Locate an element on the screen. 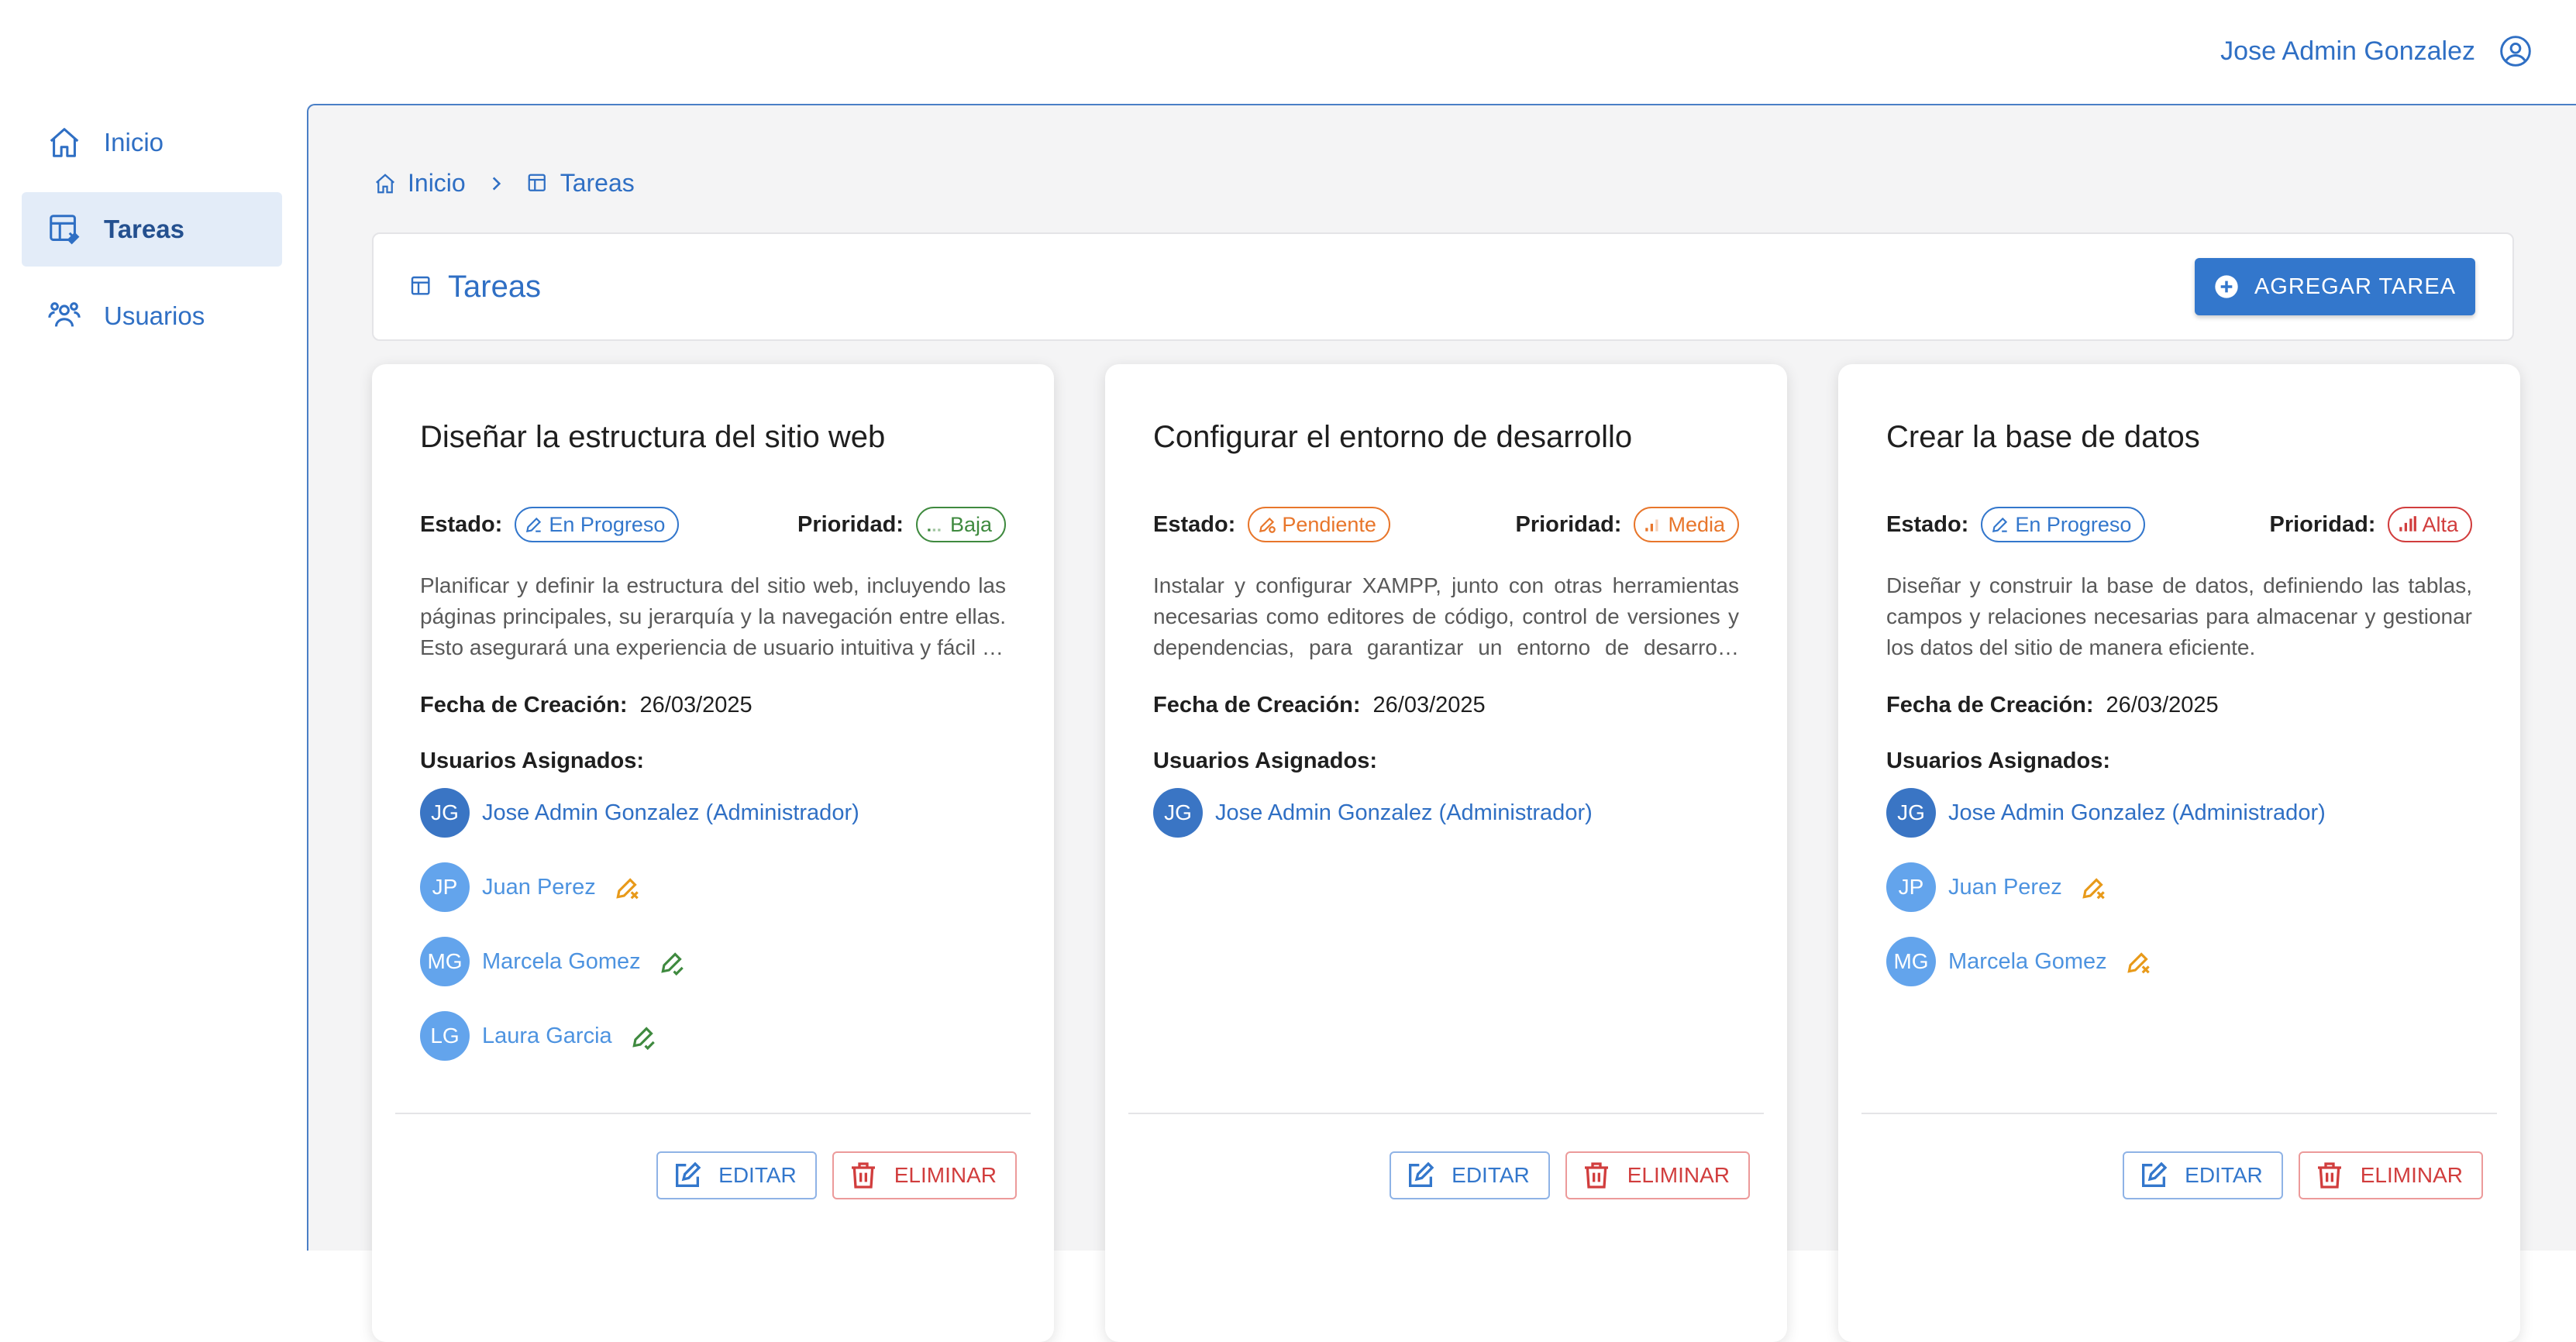  sidebar-item-usuarios: Usuarios is located at coordinates (152, 316).